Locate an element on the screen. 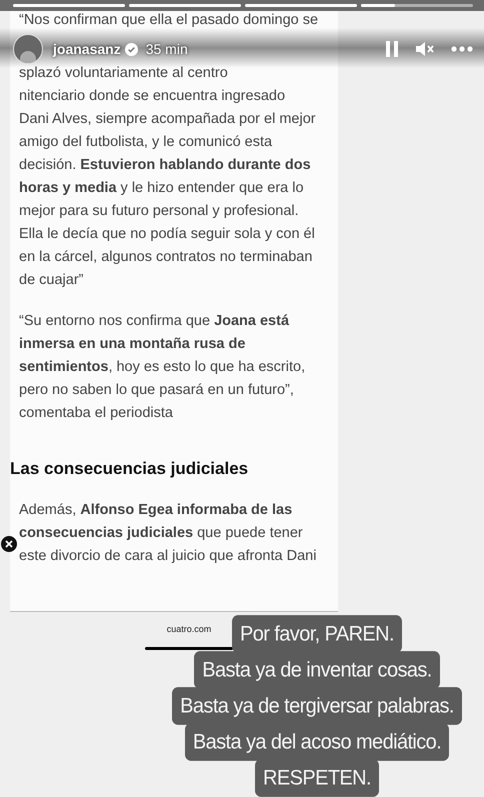  article-text-line: decisión. Estuvieron hablando durante dos is located at coordinates (165, 165).